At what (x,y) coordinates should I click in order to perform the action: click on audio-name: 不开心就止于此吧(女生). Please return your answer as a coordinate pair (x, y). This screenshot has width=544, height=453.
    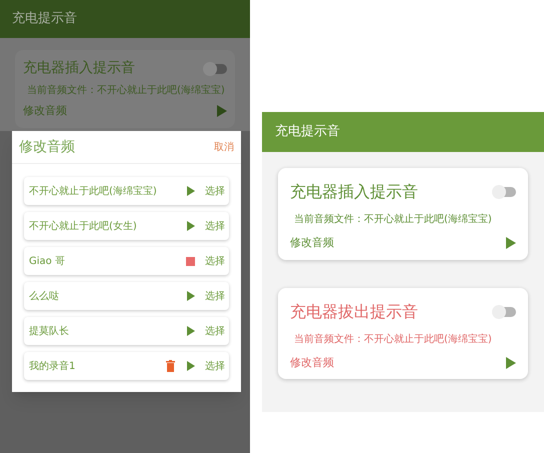
    Looking at the image, I should click on (83, 227).